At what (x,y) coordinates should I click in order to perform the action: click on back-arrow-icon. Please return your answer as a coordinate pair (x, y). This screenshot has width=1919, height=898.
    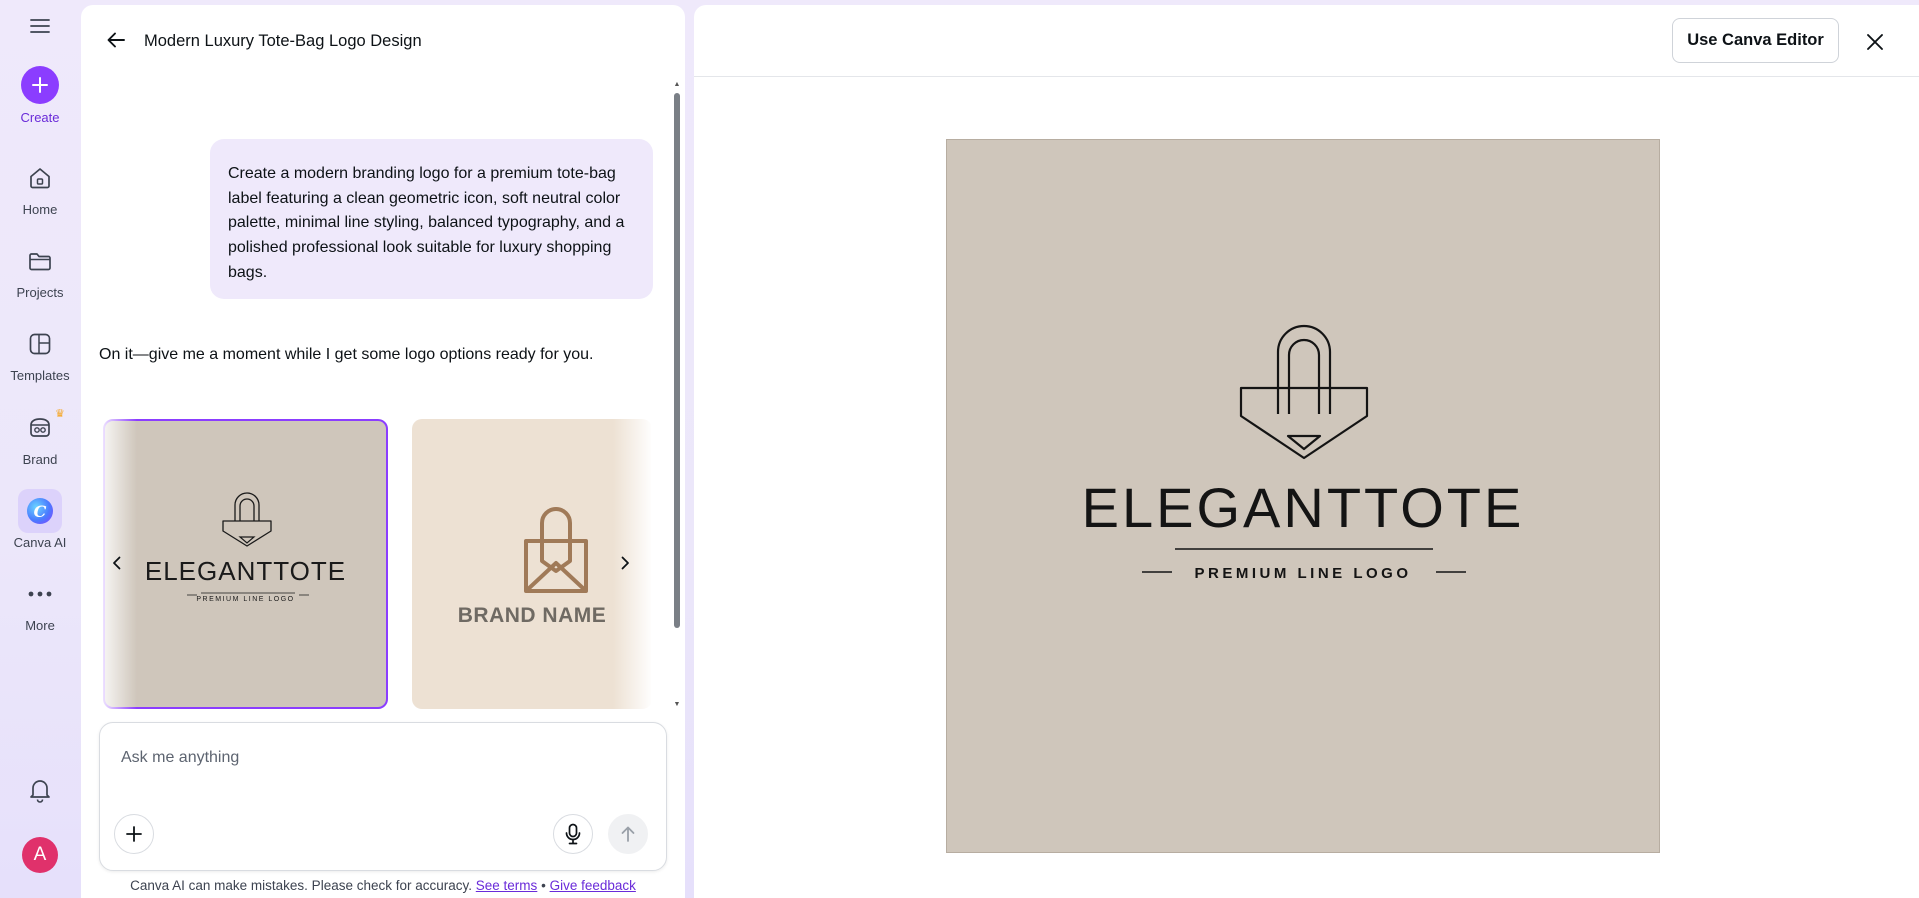
    Looking at the image, I should click on (116, 40).